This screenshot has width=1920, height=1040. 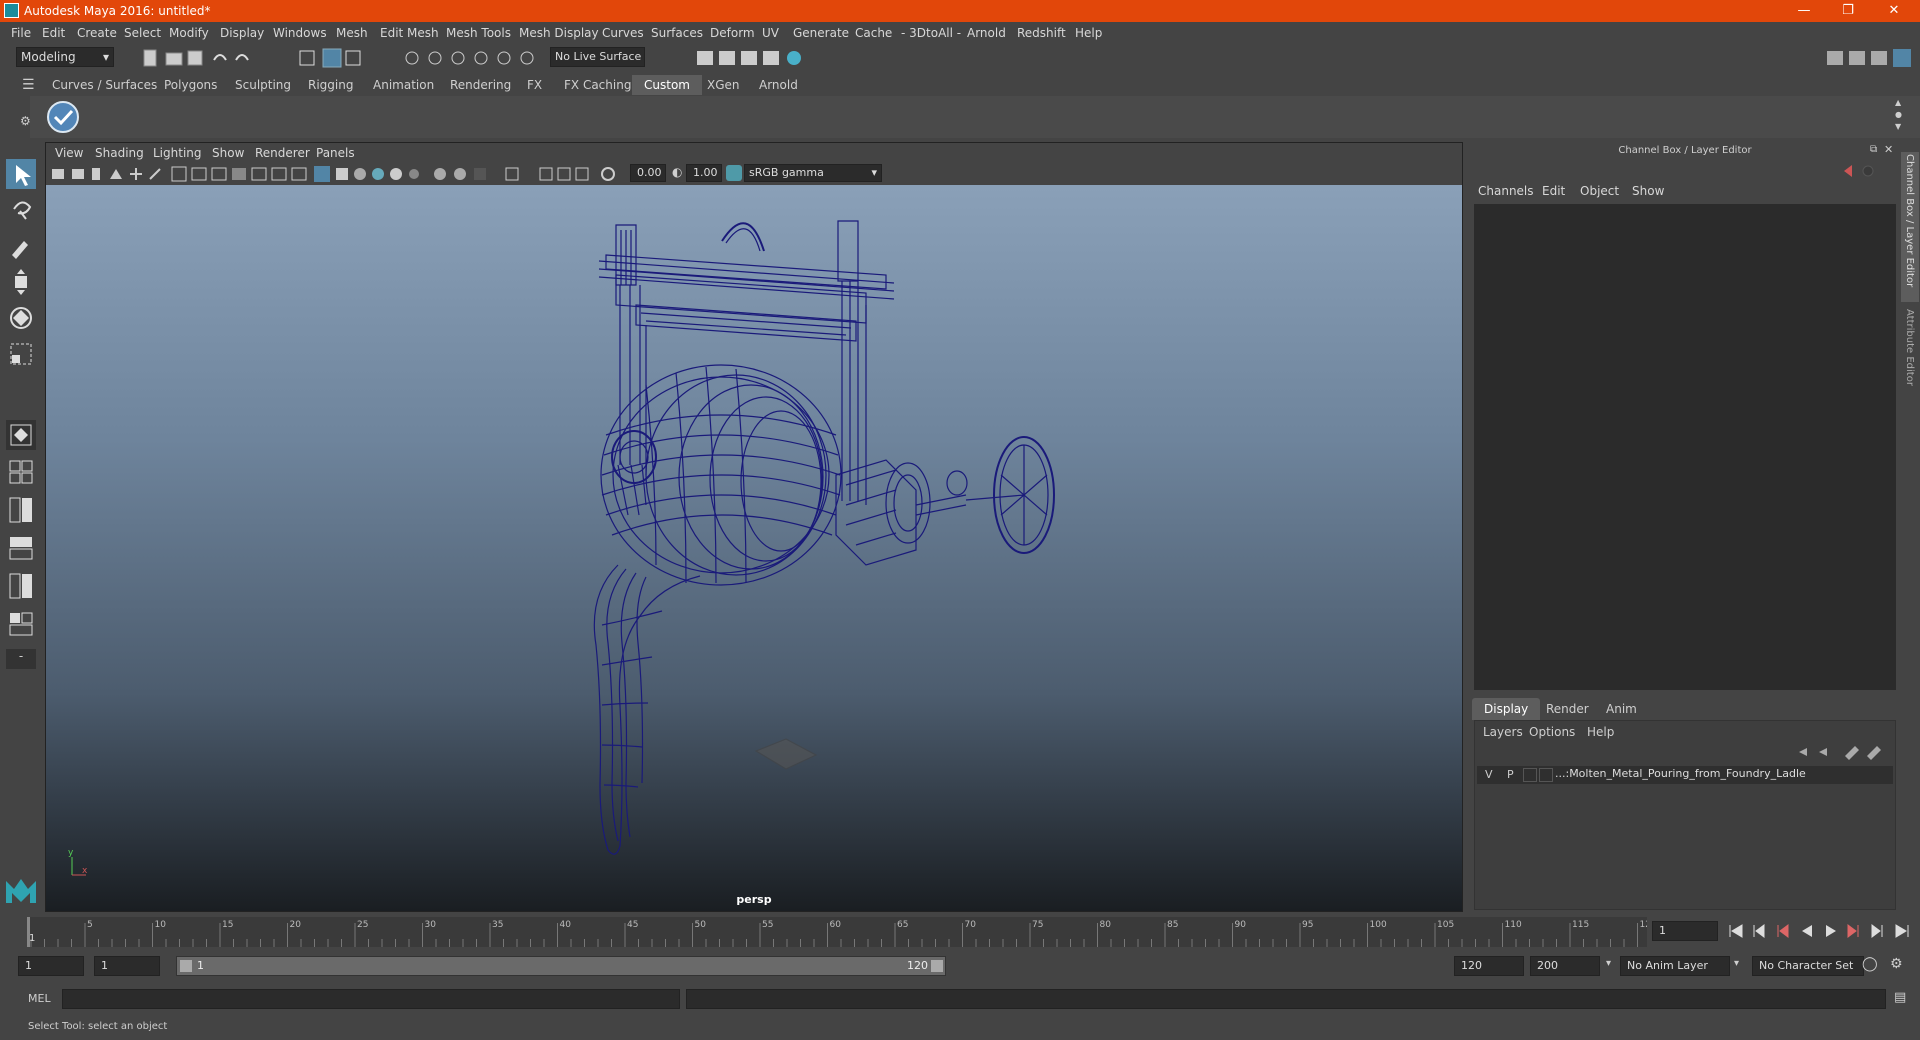 What do you see at coordinates (409, 33) in the screenshot?
I see `menu-edit-mesh: Edit Mesh` at bounding box center [409, 33].